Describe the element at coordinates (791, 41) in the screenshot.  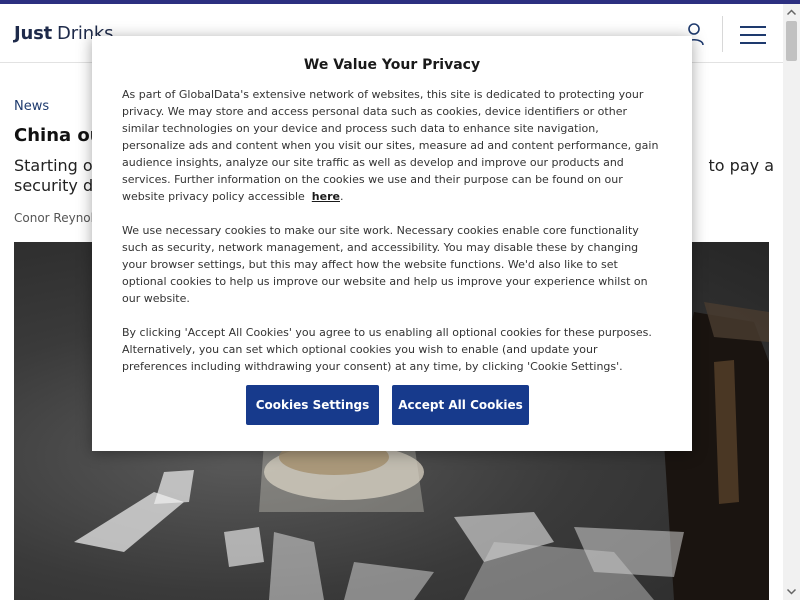
I see `scrollbar-thumb` at that location.